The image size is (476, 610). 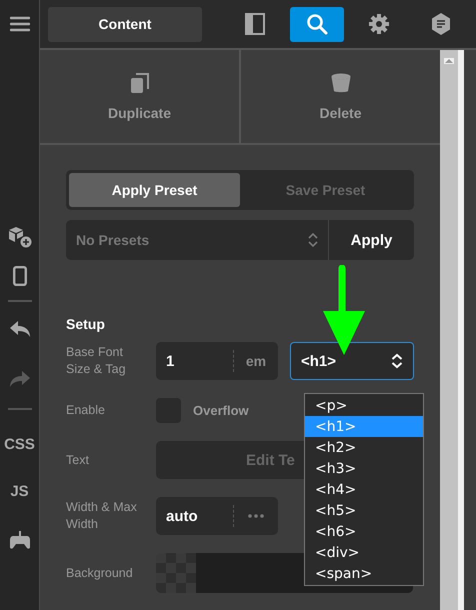 What do you see at coordinates (364, 573) in the screenshot?
I see `dropdown-option: <span>` at bounding box center [364, 573].